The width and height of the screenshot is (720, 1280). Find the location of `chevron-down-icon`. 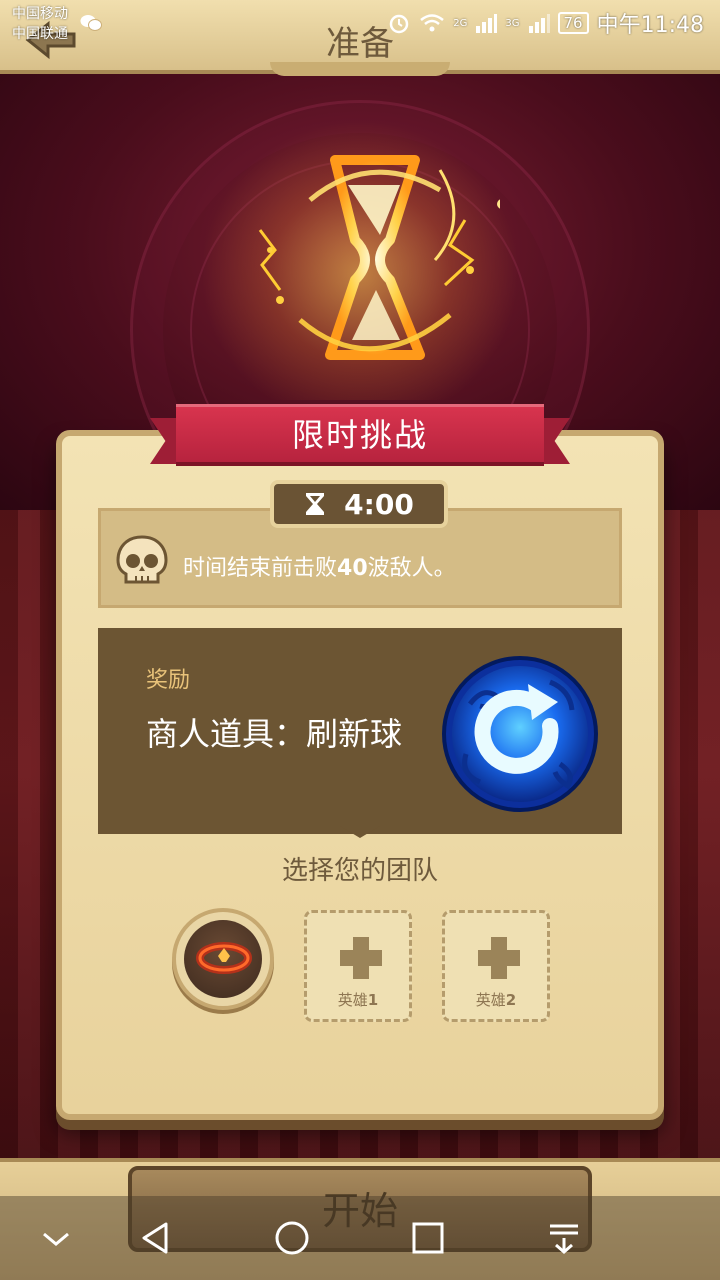

chevron-down-icon is located at coordinates (56, 1238).